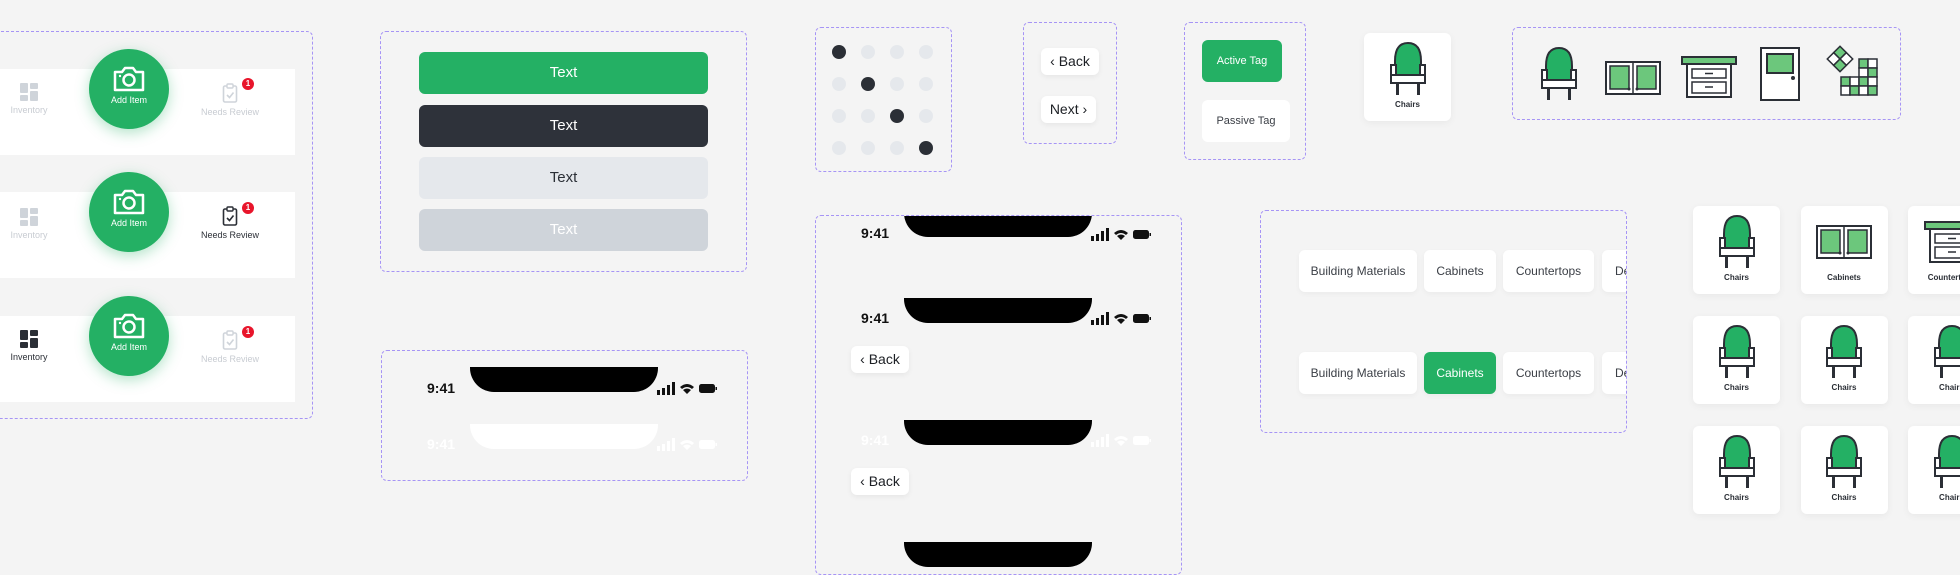 The width and height of the screenshot is (1960, 575). What do you see at coordinates (28, 235) in the screenshot?
I see `nav-item-inventory-label: Inventory` at bounding box center [28, 235].